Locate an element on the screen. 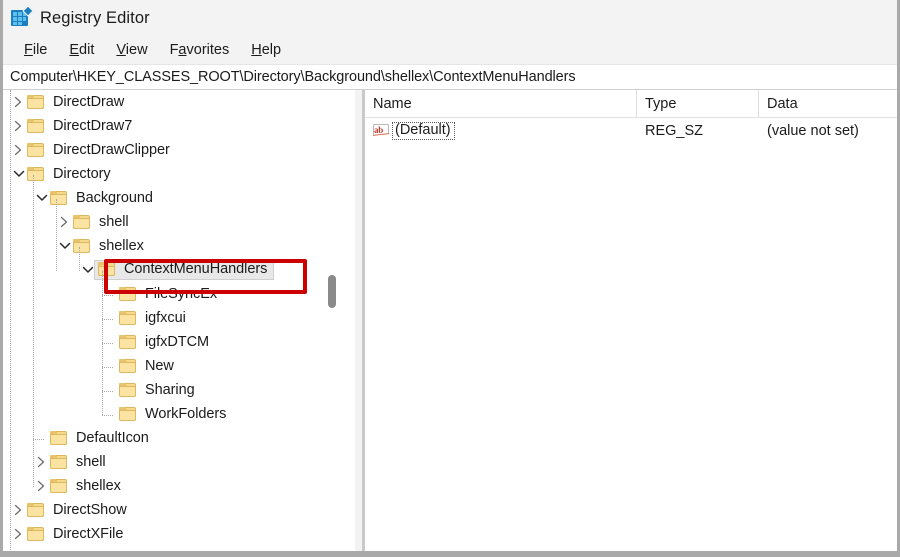 The image size is (900, 557). column-header-type: Type is located at coordinates (698, 103).